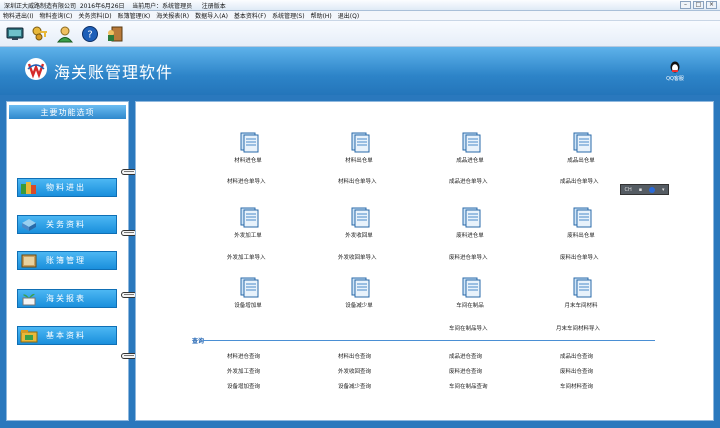 This screenshot has width=720, height=428. I want to click on month-end-material-slip: 月末车间材料, so click(581, 292).